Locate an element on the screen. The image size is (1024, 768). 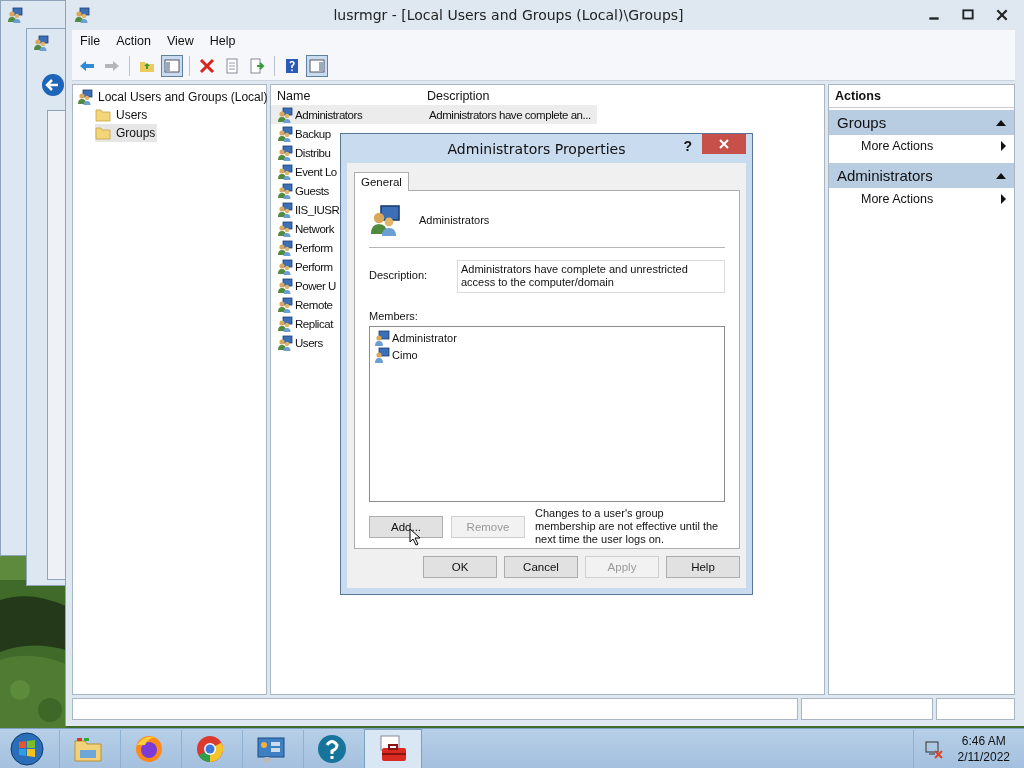
taskbar-button is located at coordinates (393, 748).